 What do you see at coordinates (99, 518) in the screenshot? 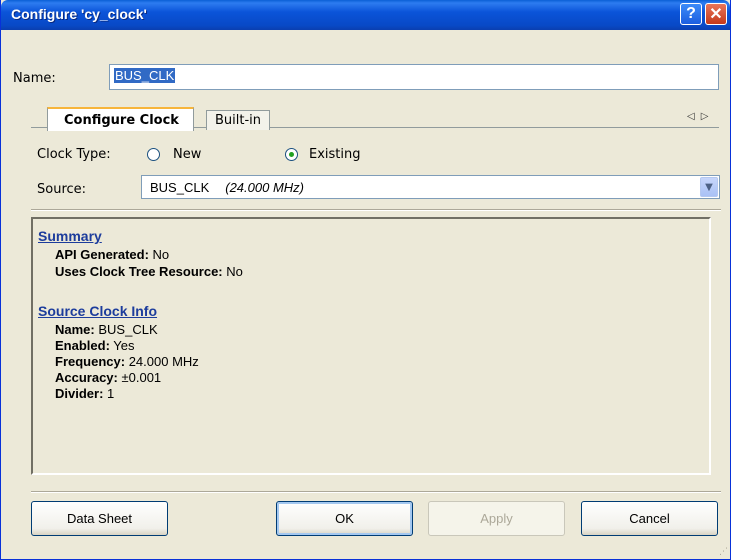
I see `data-sheet-button: Data Sheet` at bounding box center [99, 518].